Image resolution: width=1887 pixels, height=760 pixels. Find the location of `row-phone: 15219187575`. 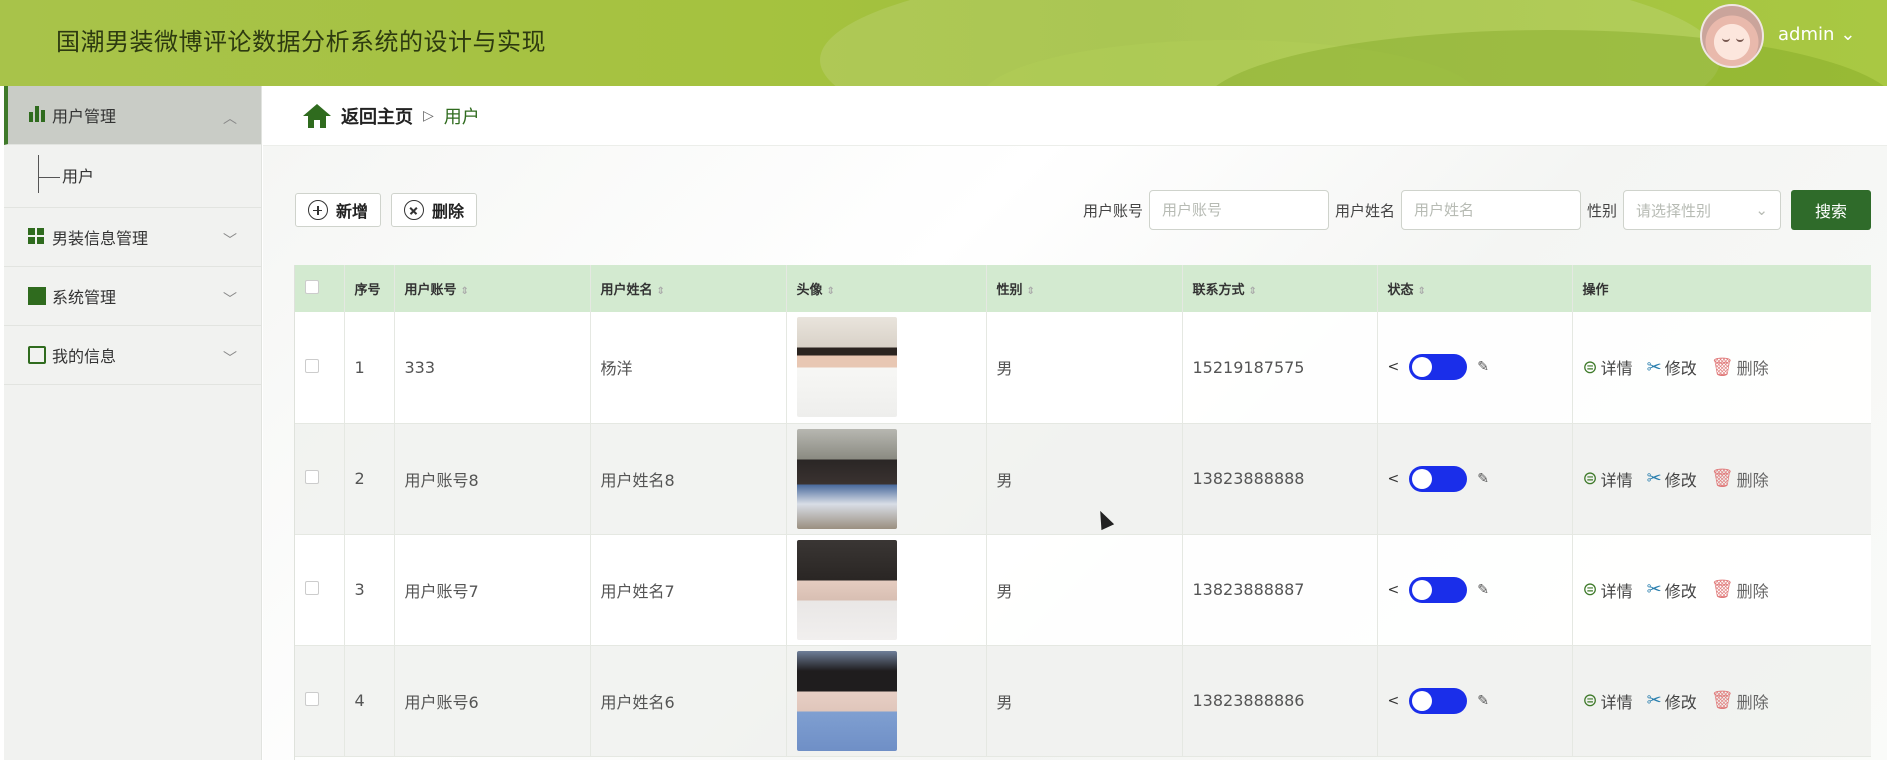

row-phone: 15219187575 is located at coordinates (1280, 368).